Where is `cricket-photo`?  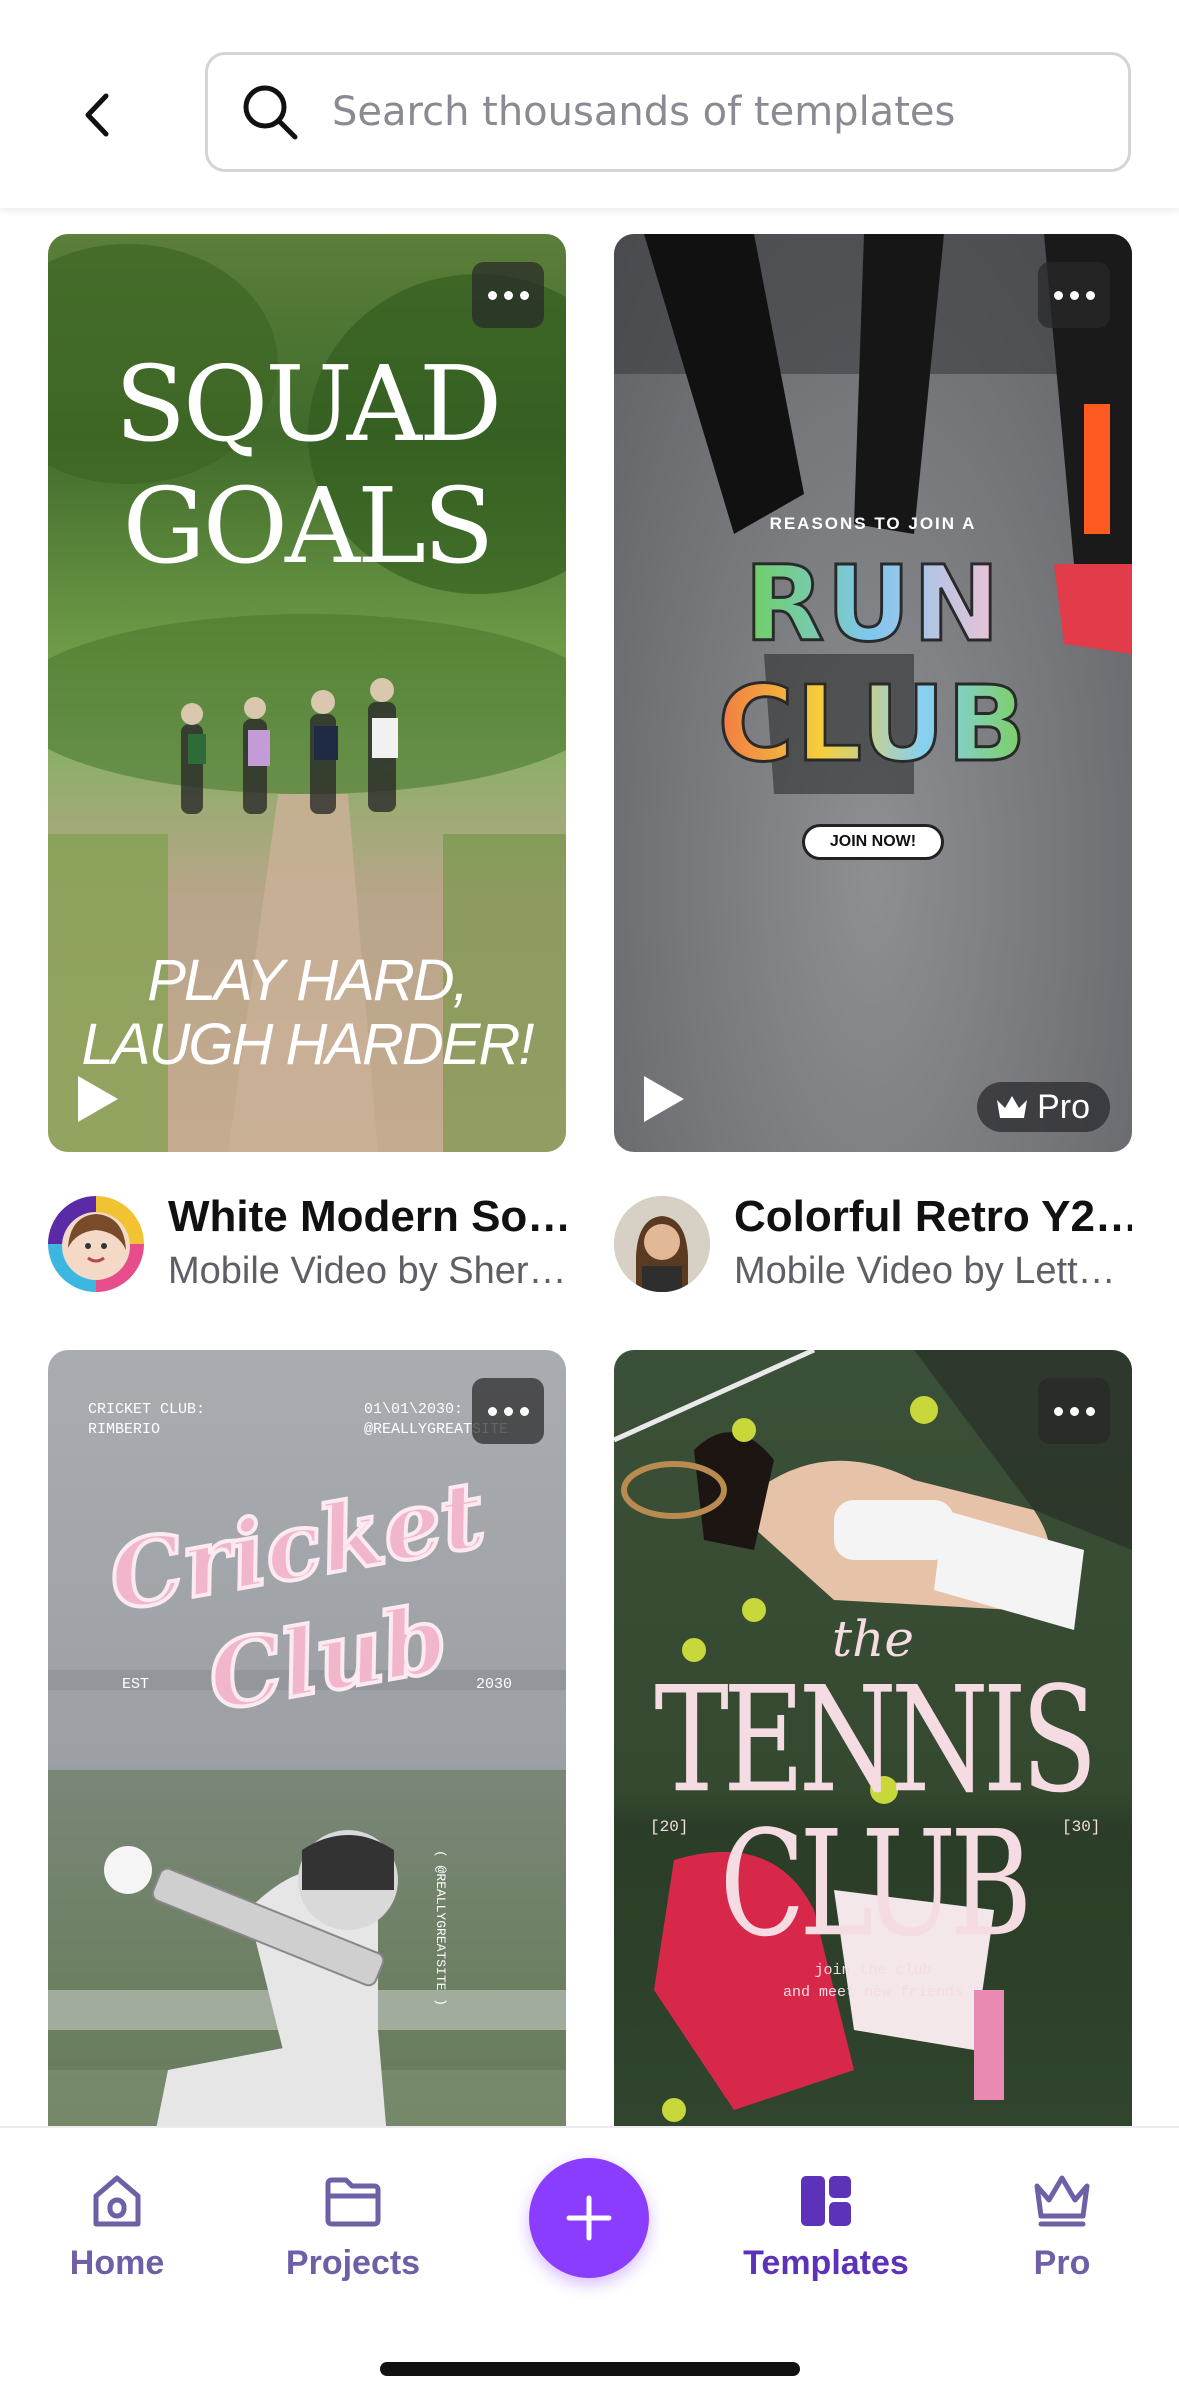 cricket-photo is located at coordinates (307, 1898).